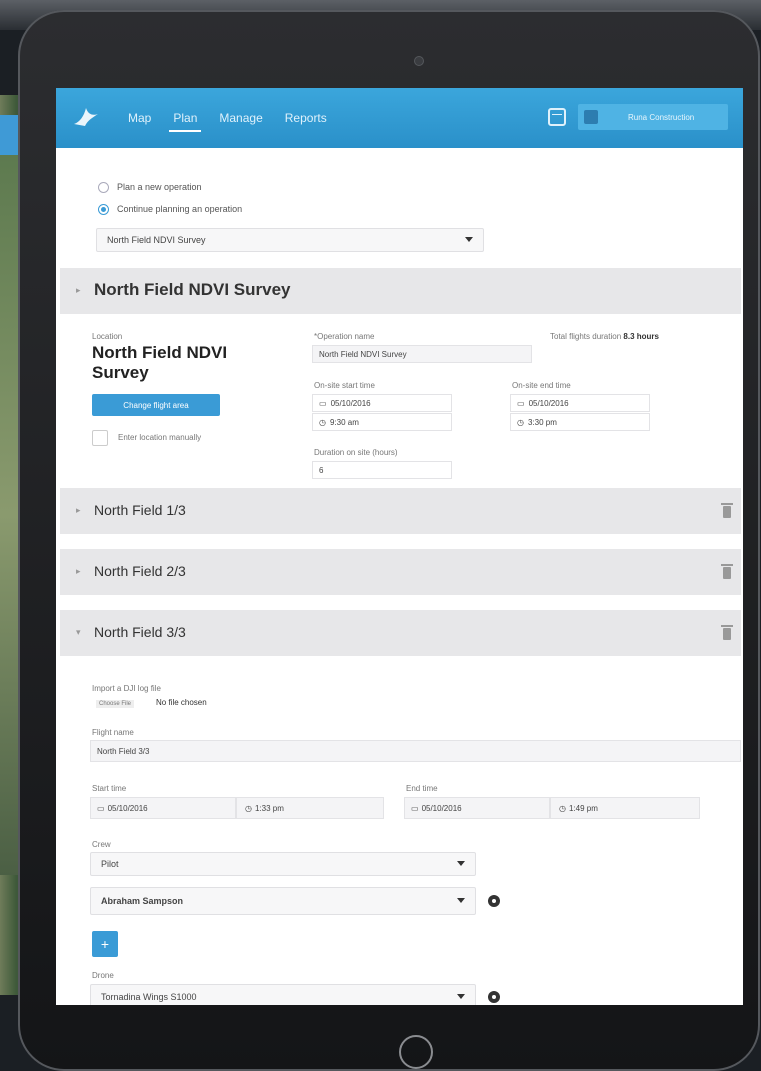 The width and height of the screenshot is (761, 1071). I want to click on operation-header: ▸ North Field NDVI Survey, so click(400, 291).